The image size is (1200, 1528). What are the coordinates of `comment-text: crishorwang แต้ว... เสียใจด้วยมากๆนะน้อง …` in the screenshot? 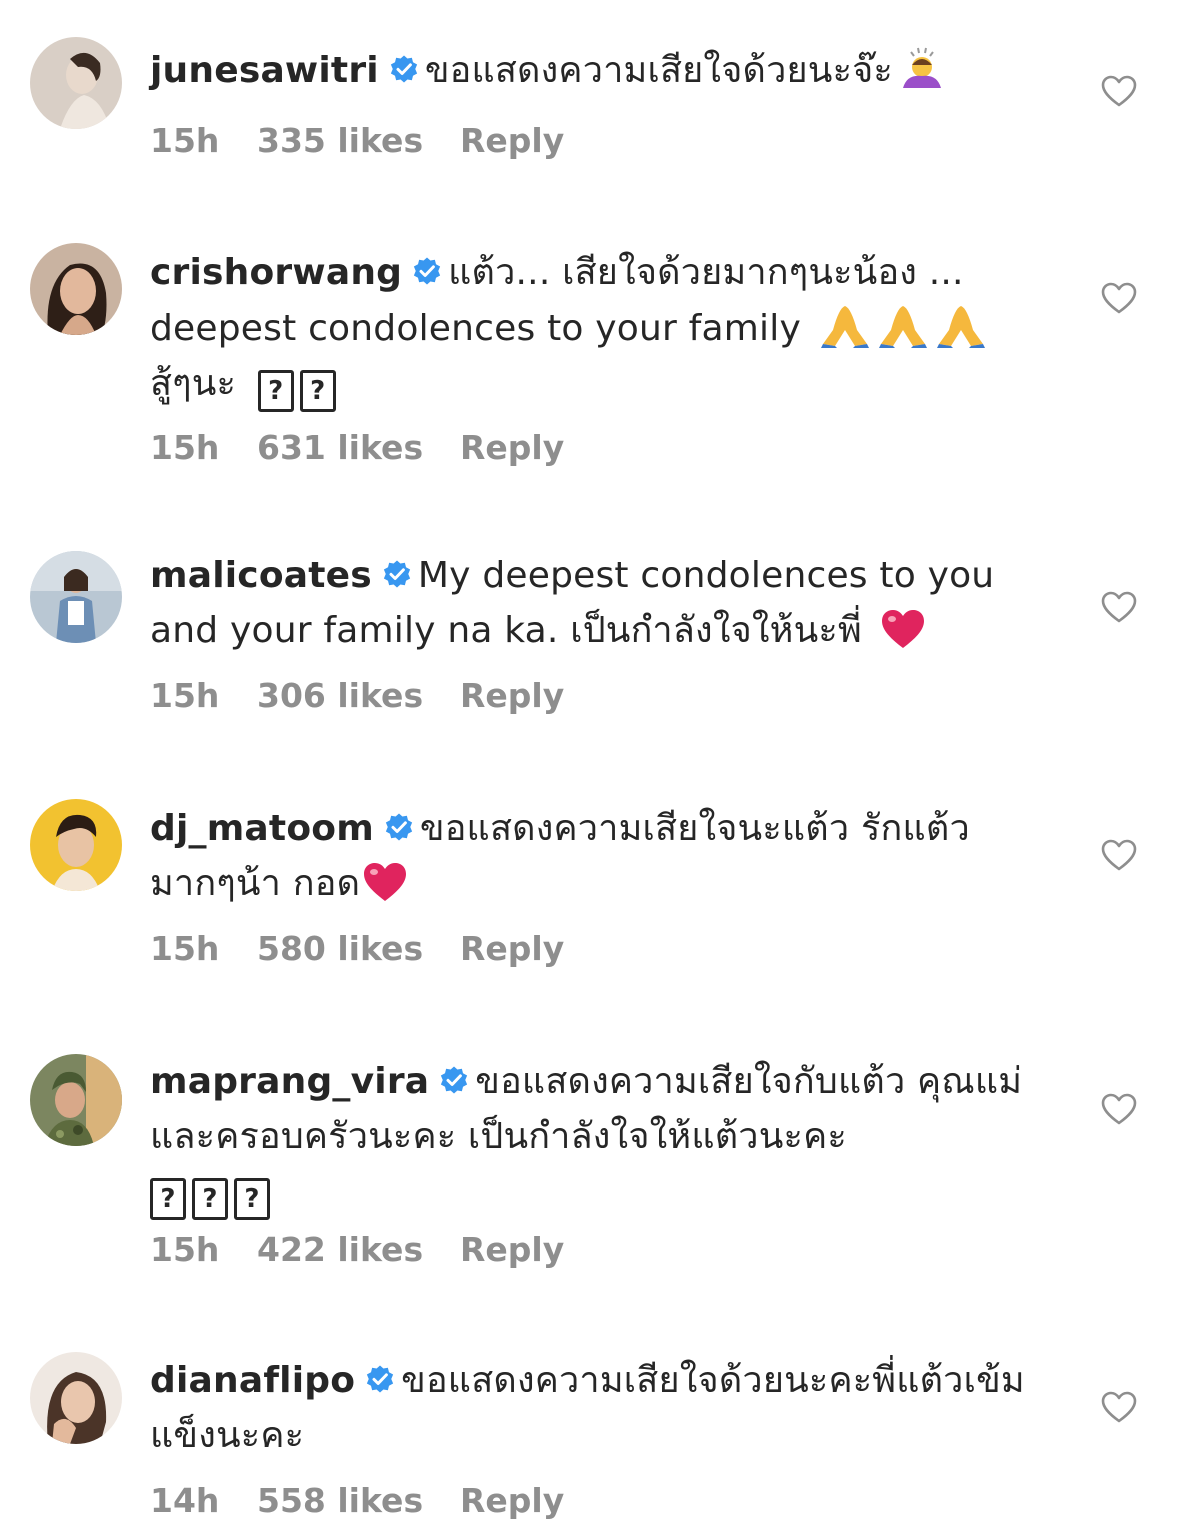 It's located at (590, 328).